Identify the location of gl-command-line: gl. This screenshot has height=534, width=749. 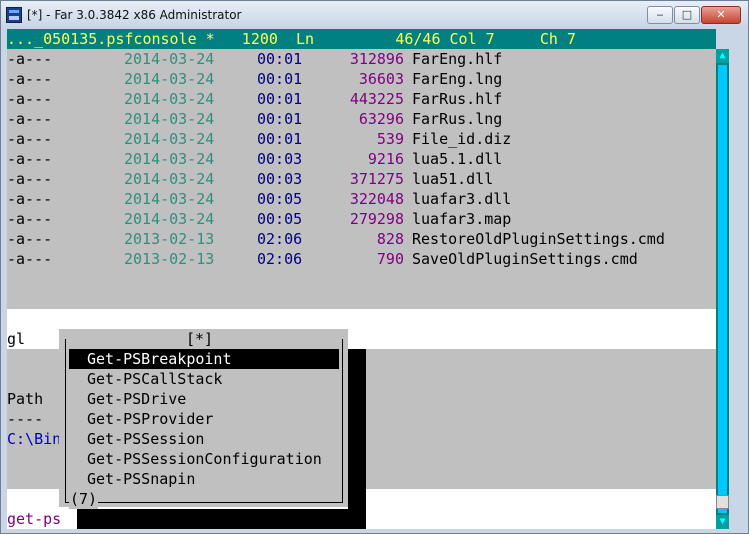
(16, 339).